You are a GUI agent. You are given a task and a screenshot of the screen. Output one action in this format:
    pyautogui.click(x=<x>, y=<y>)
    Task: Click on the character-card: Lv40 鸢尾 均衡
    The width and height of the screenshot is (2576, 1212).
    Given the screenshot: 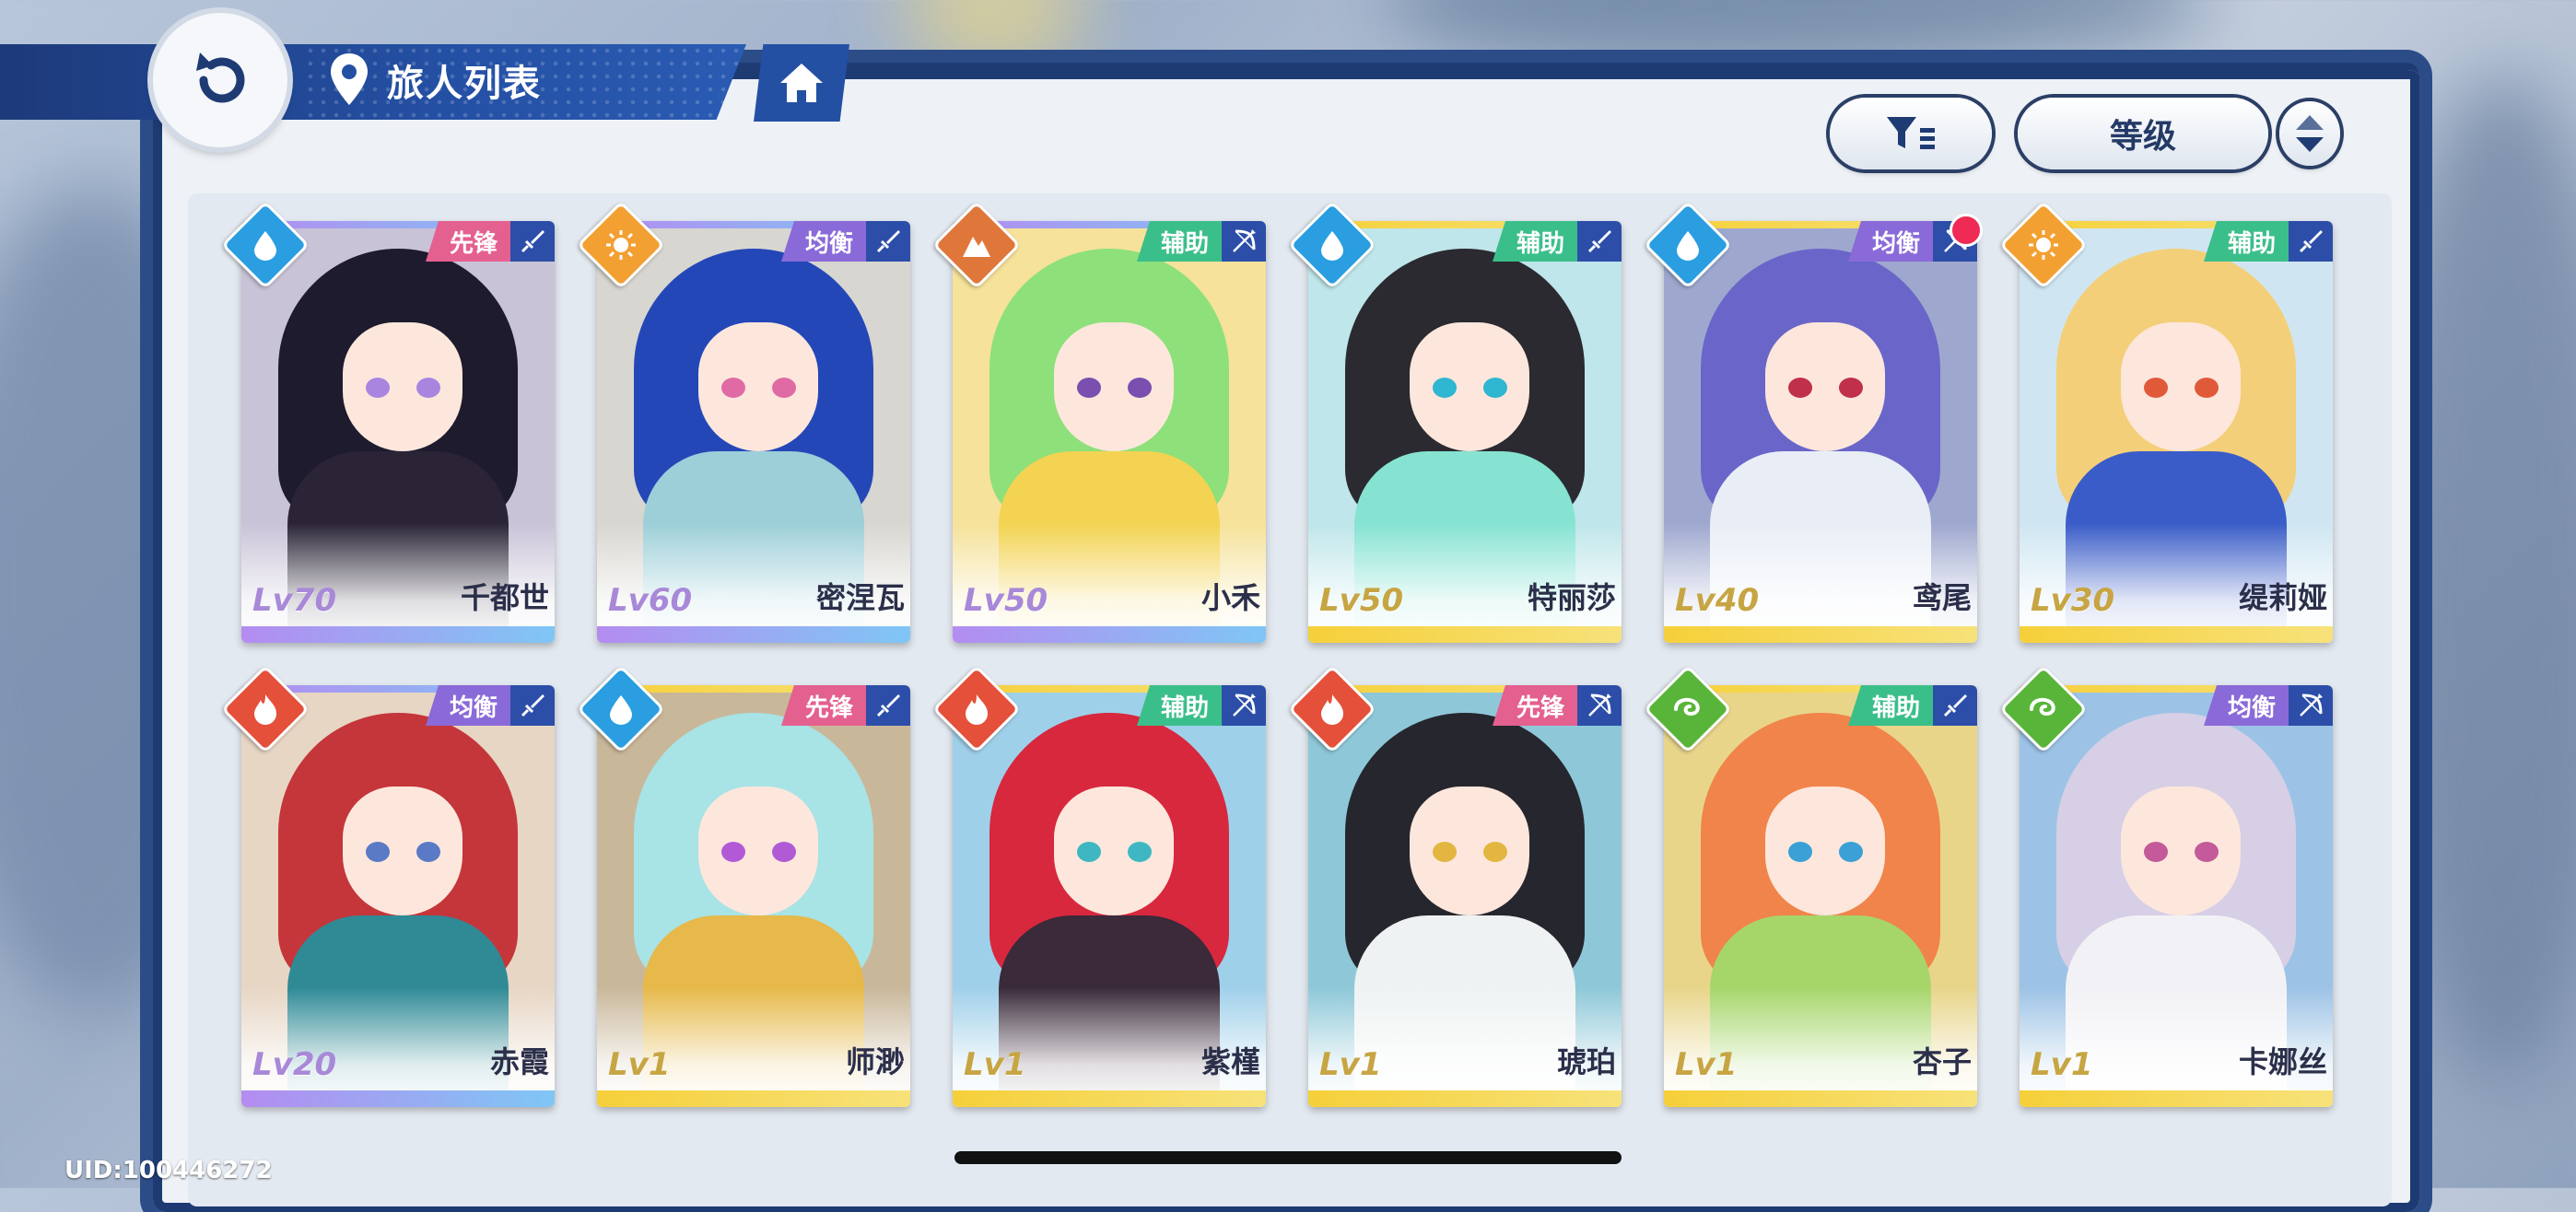 What is the action you would take?
    pyautogui.click(x=1813, y=421)
    